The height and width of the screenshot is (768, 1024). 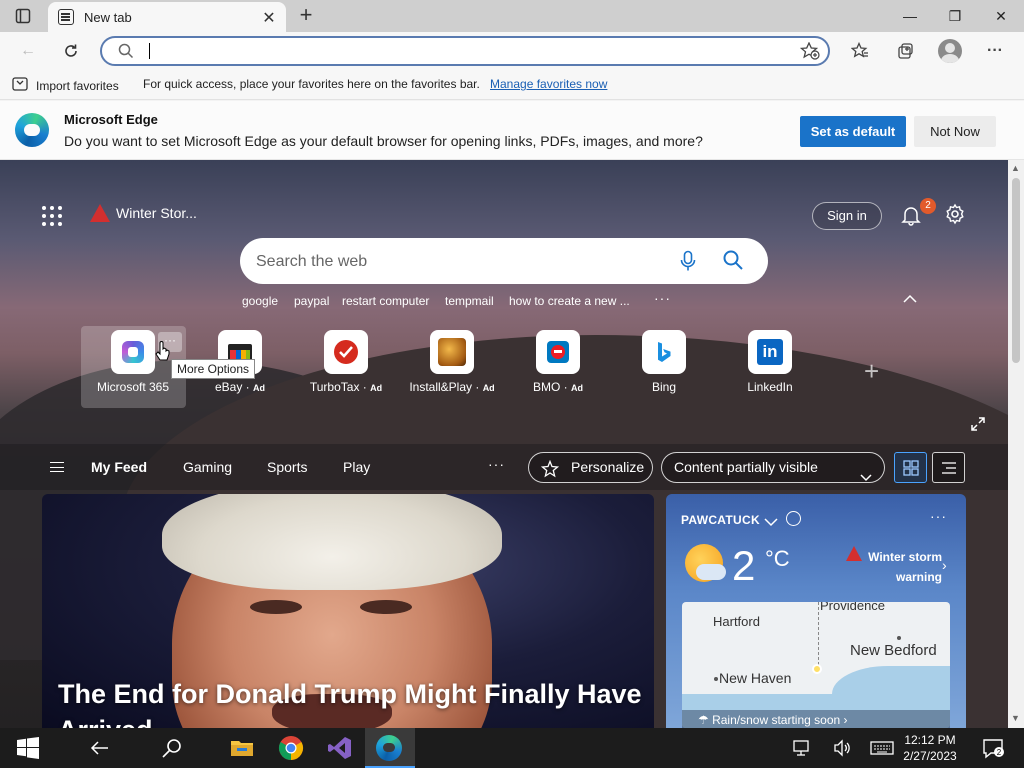 I want to click on quick-link-install-play: Install&Play · Ad, so click(x=452, y=362).